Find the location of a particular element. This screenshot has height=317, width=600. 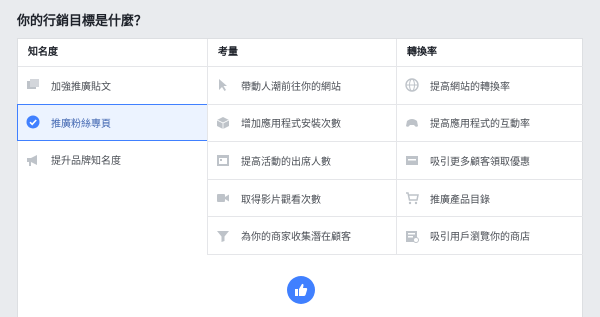

objective-traffic: 帶動人潮前往你的網站 is located at coordinates (302, 86).